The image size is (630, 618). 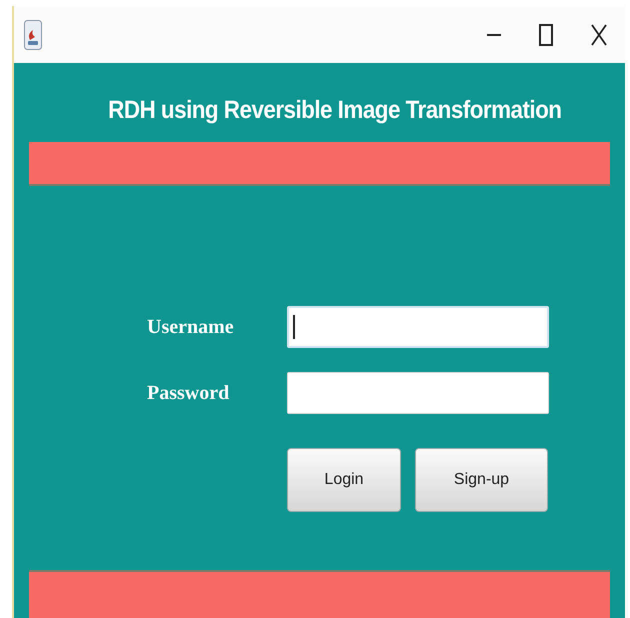 What do you see at coordinates (599, 35) in the screenshot?
I see `close-icon` at bounding box center [599, 35].